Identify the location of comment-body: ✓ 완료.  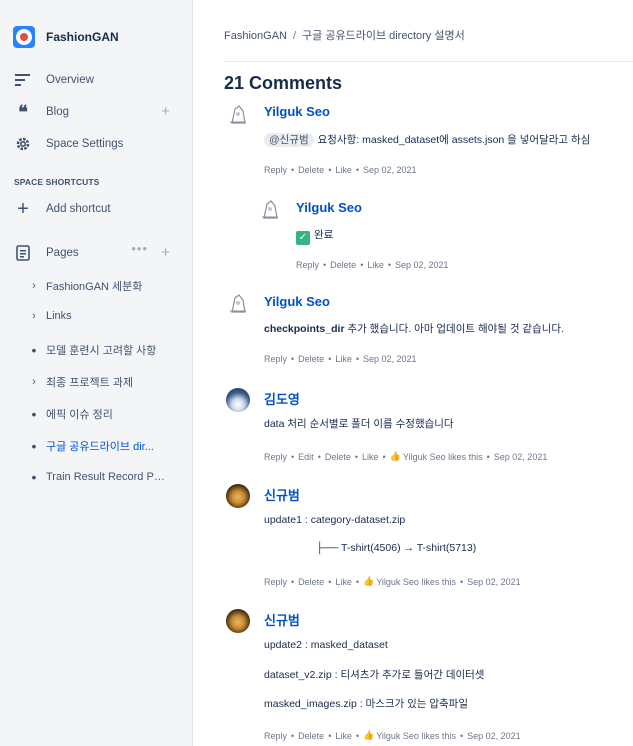
(314, 236).